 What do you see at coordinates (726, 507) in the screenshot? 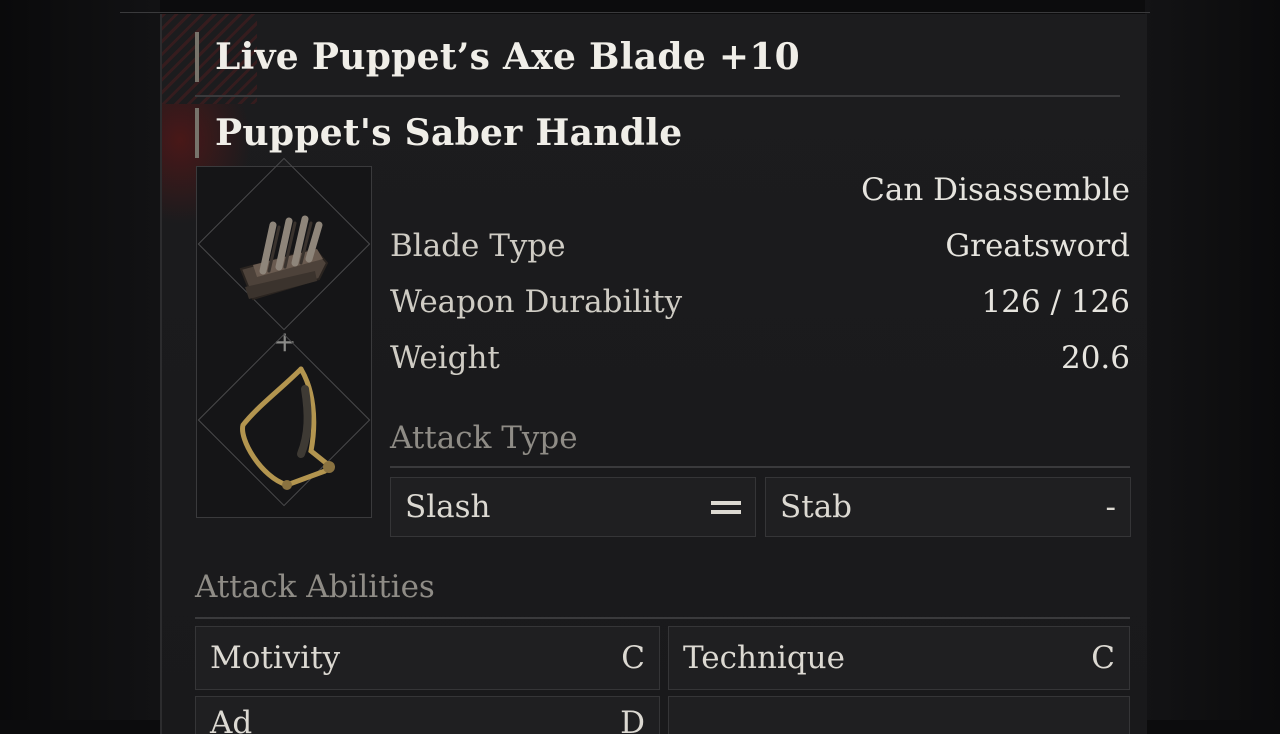
I see `equal-icon` at bounding box center [726, 507].